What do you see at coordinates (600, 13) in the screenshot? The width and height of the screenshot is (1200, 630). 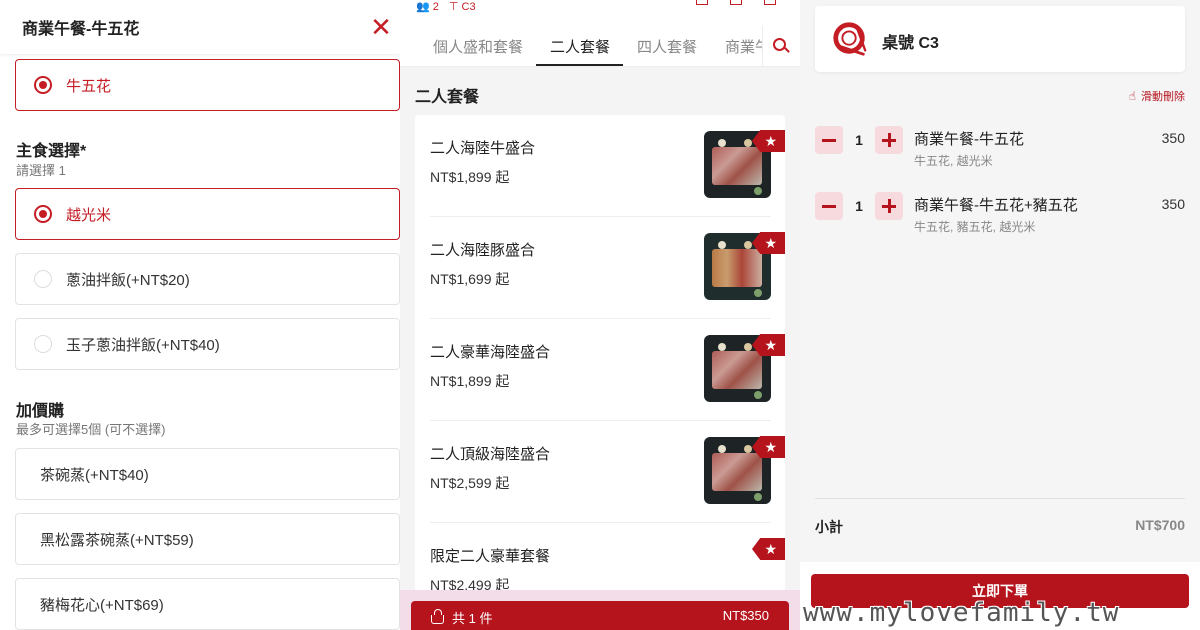 I see `menu-top-bar: 👥 2 ⊤ C3` at bounding box center [600, 13].